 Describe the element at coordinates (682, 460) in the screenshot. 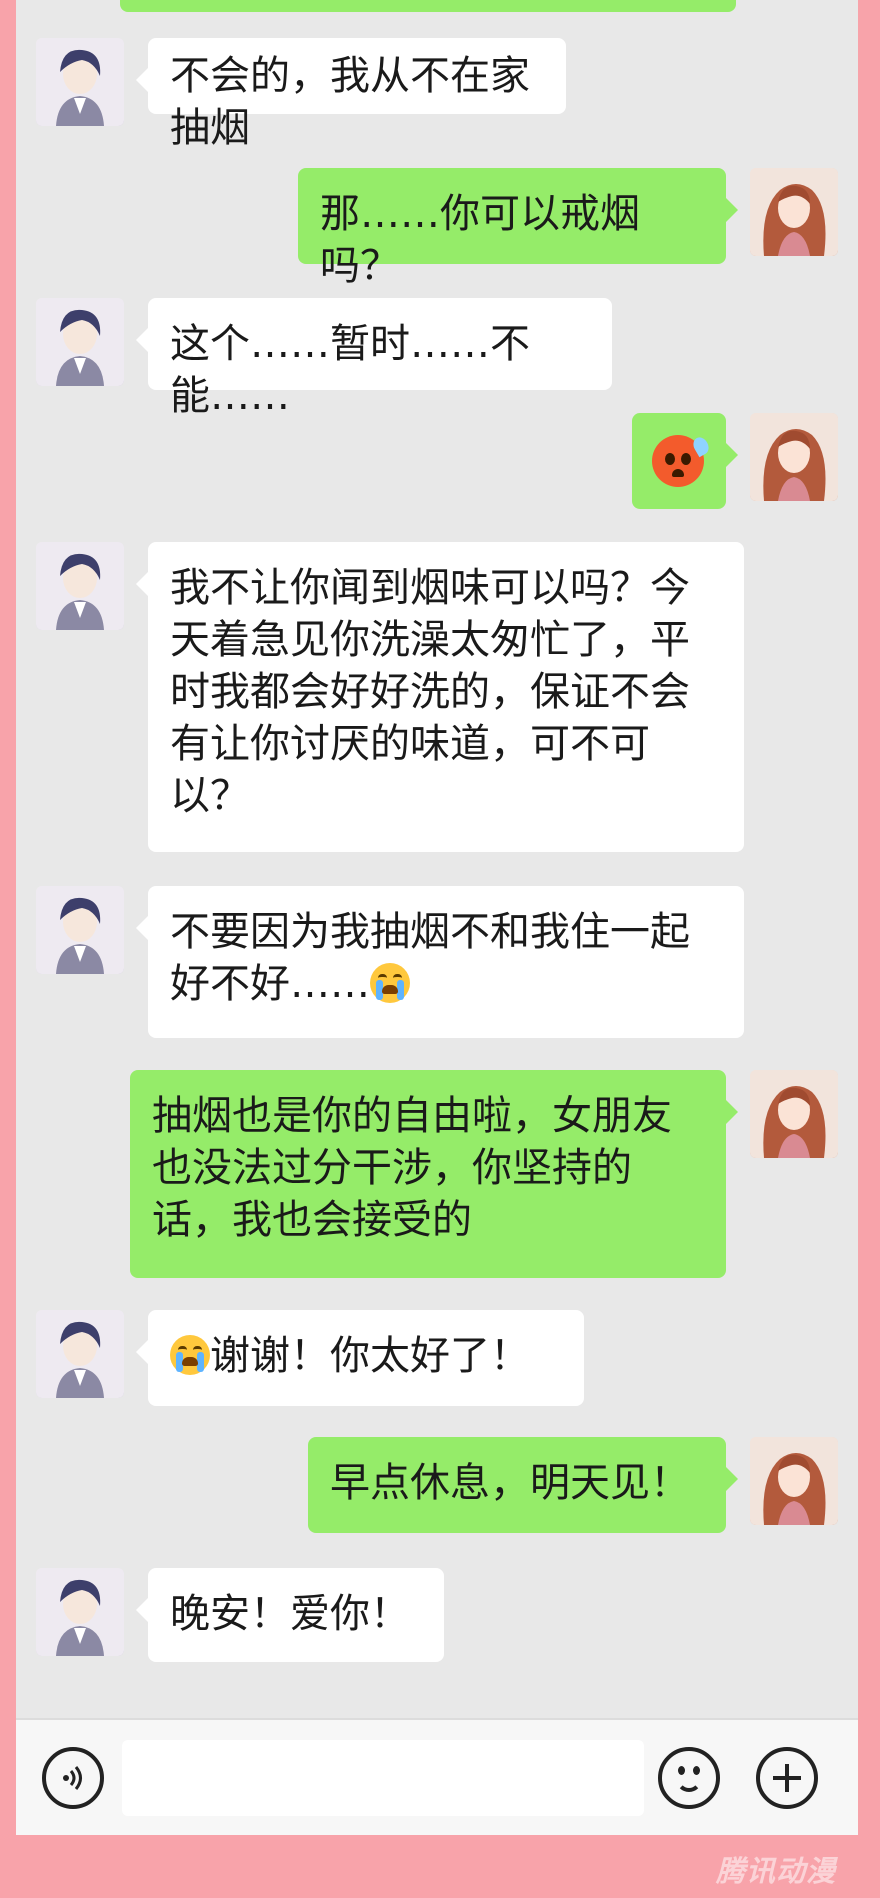

I see `flushed-face-icon` at that location.